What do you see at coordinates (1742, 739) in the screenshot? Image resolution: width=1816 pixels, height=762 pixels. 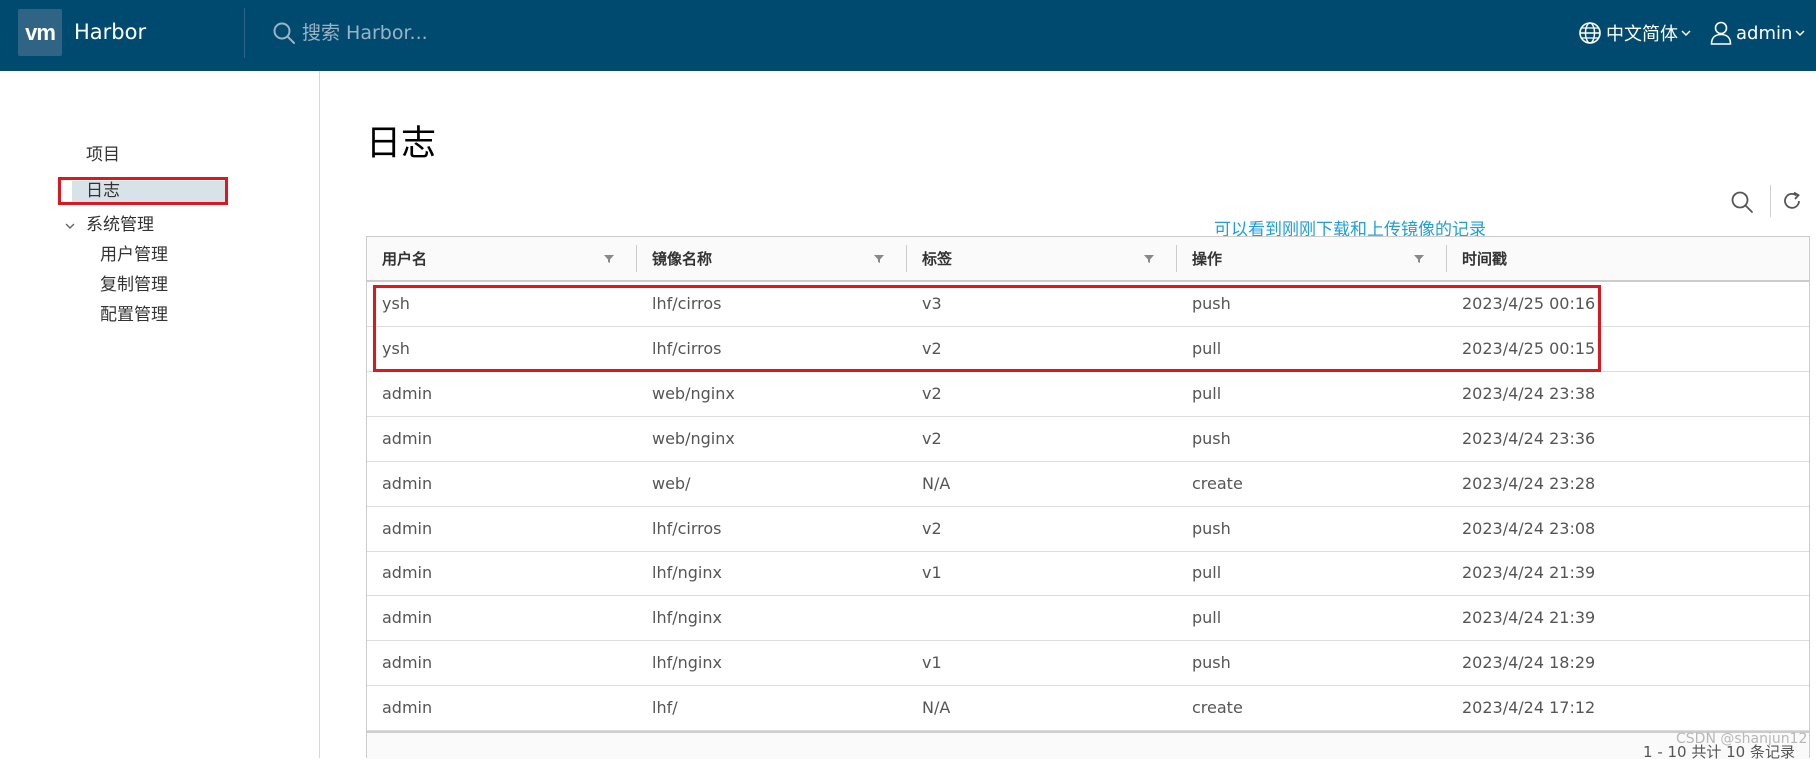 I see `watermark: CSDN @shanjun12` at bounding box center [1742, 739].